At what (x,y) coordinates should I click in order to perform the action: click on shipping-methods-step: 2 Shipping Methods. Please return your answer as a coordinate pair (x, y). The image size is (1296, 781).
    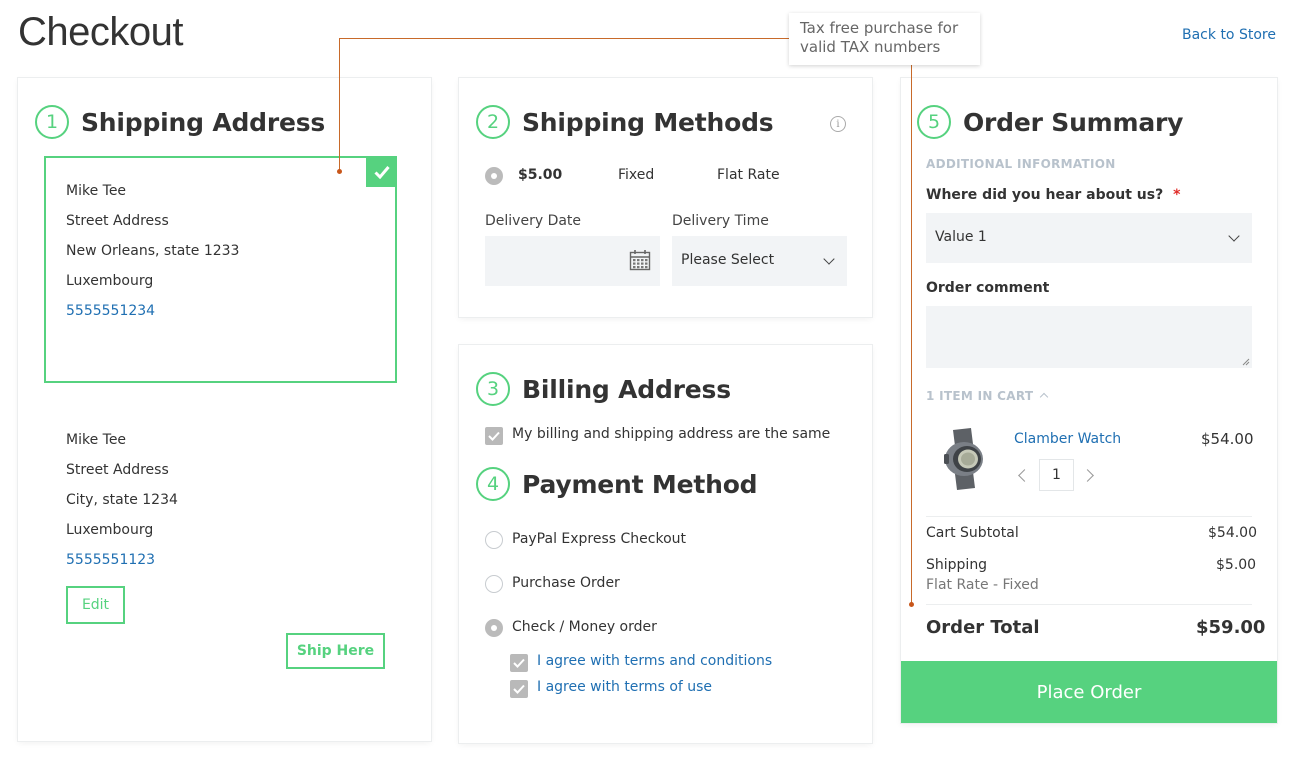
    Looking at the image, I should click on (625, 122).